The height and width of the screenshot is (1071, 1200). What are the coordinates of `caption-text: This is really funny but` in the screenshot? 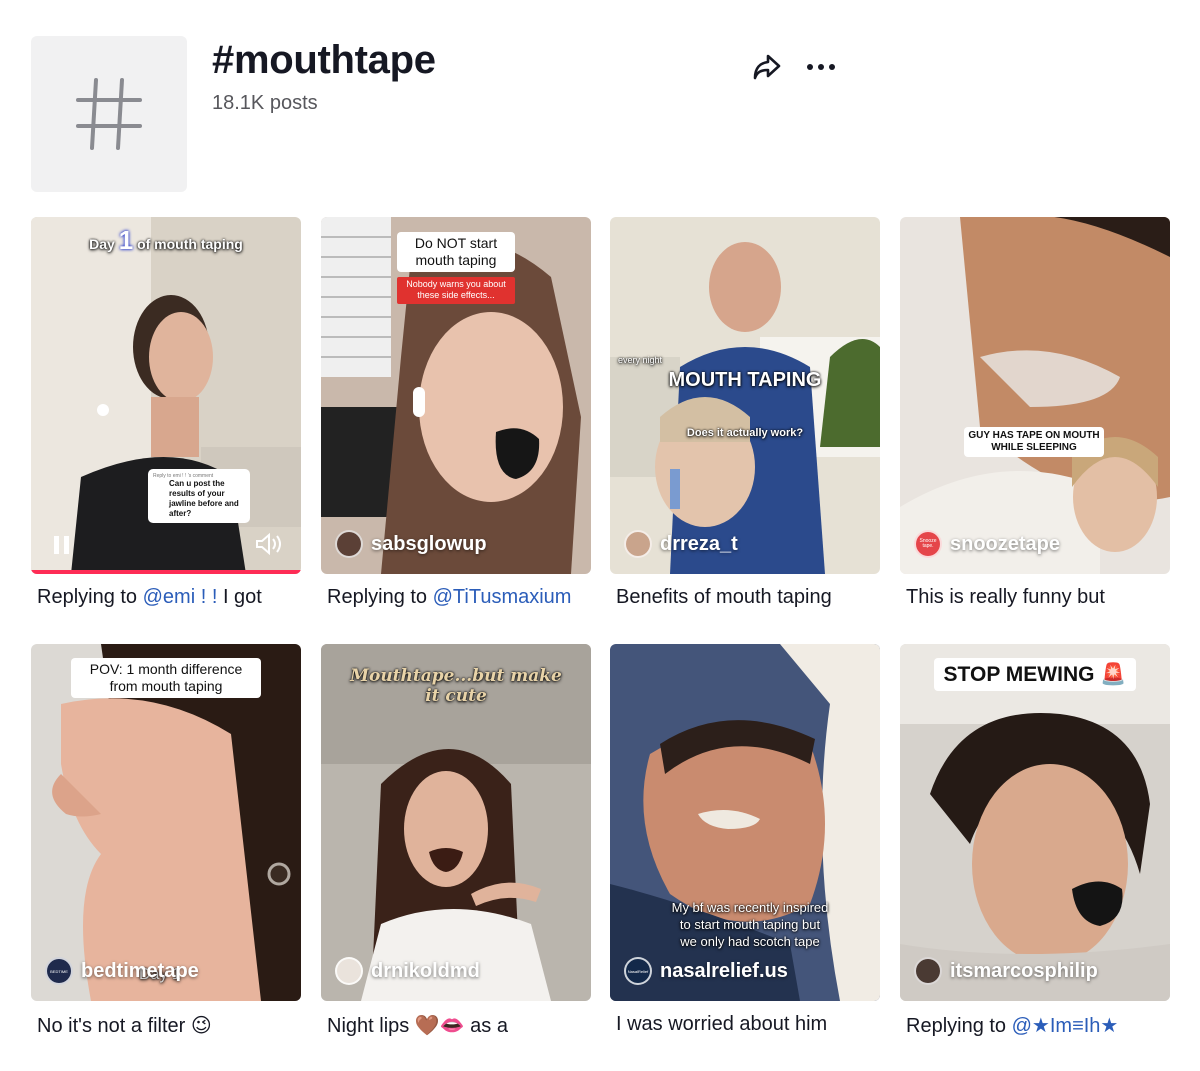 It's located at (1005, 597).